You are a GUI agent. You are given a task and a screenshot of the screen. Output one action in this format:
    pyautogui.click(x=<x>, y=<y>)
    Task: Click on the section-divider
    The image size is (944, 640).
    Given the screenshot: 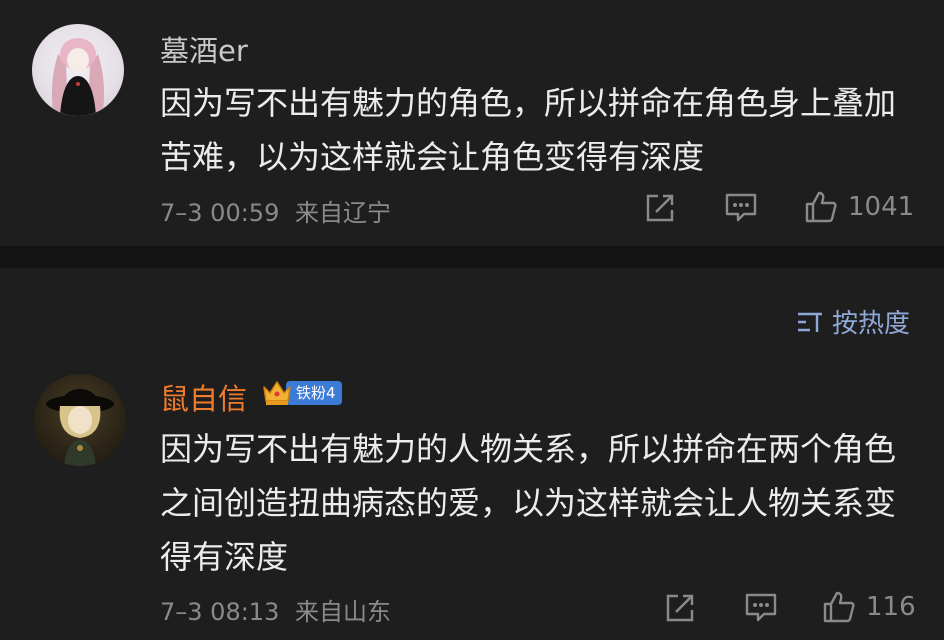 What is the action you would take?
    pyautogui.click(x=472, y=257)
    